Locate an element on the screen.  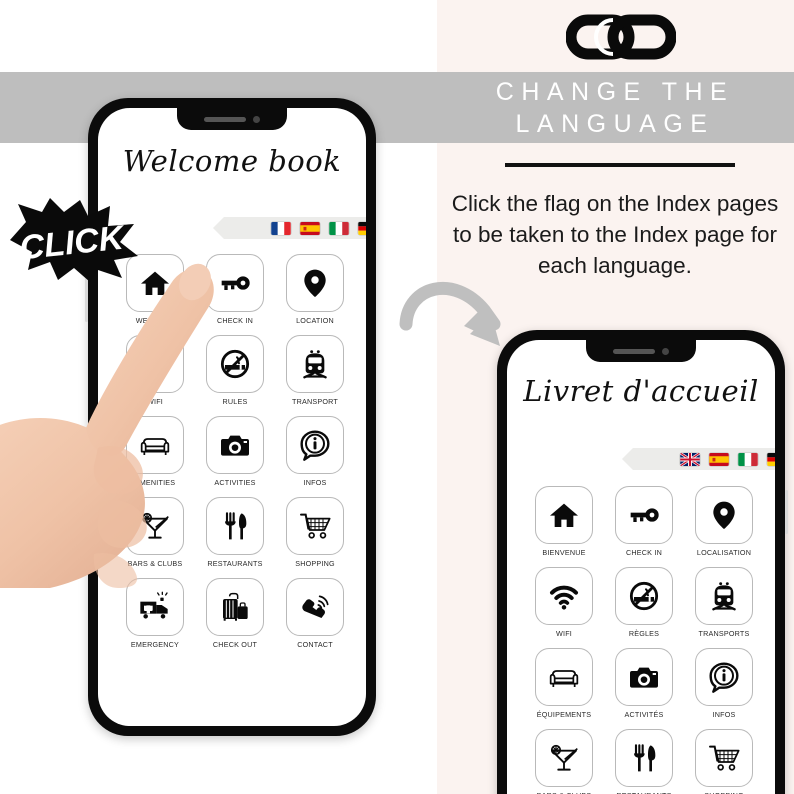
icon-grid-cell: TRANSPORT is located at coordinates (315, 370).